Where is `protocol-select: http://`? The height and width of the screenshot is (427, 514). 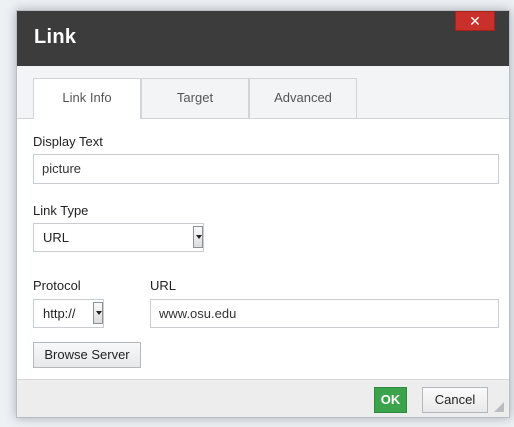
protocol-select: http:// is located at coordinates (68, 313).